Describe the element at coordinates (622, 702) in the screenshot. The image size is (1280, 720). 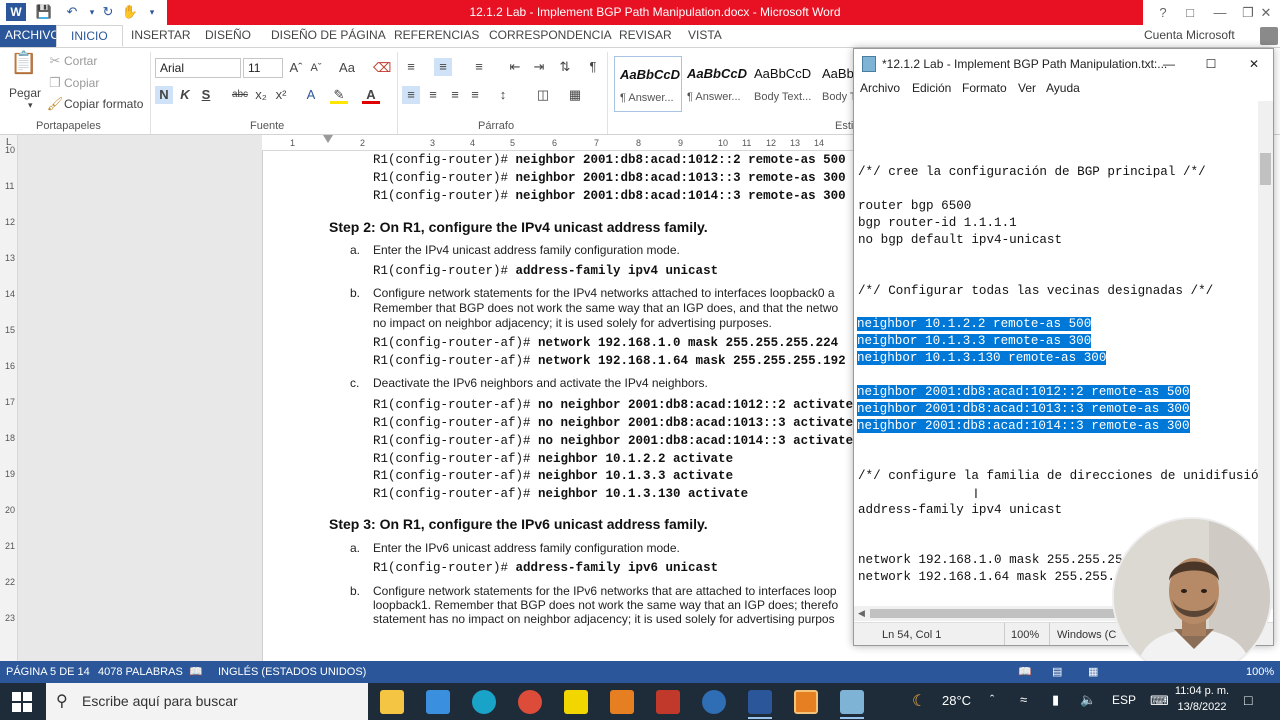
I see `app-icon` at that location.